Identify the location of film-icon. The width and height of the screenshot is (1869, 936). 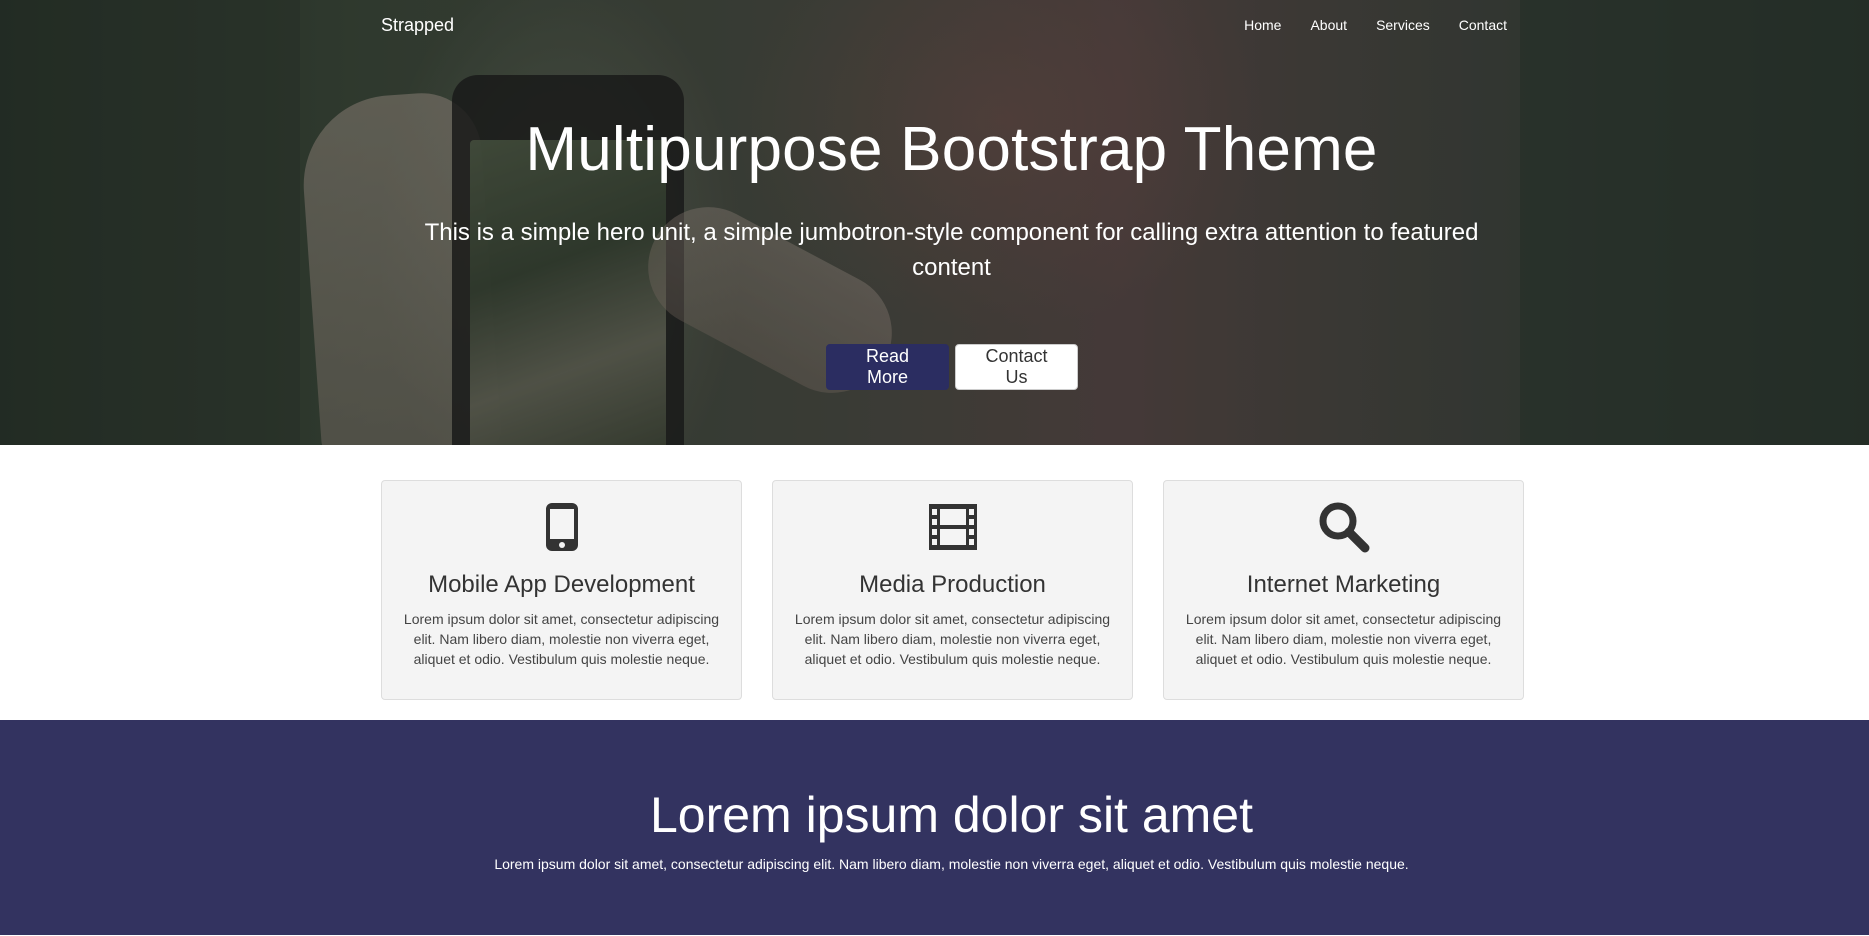
(952, 527).